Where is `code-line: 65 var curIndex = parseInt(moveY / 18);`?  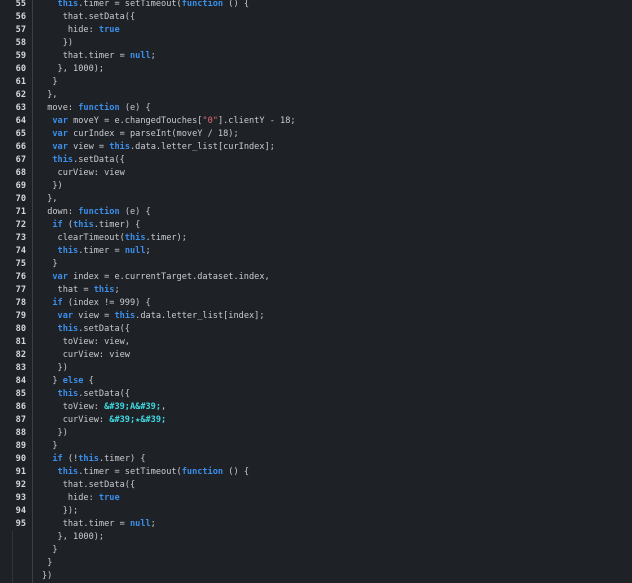
code-line: 65 var curIndex = parseInt(moveY / 18); is located at coordinates (316, 134).